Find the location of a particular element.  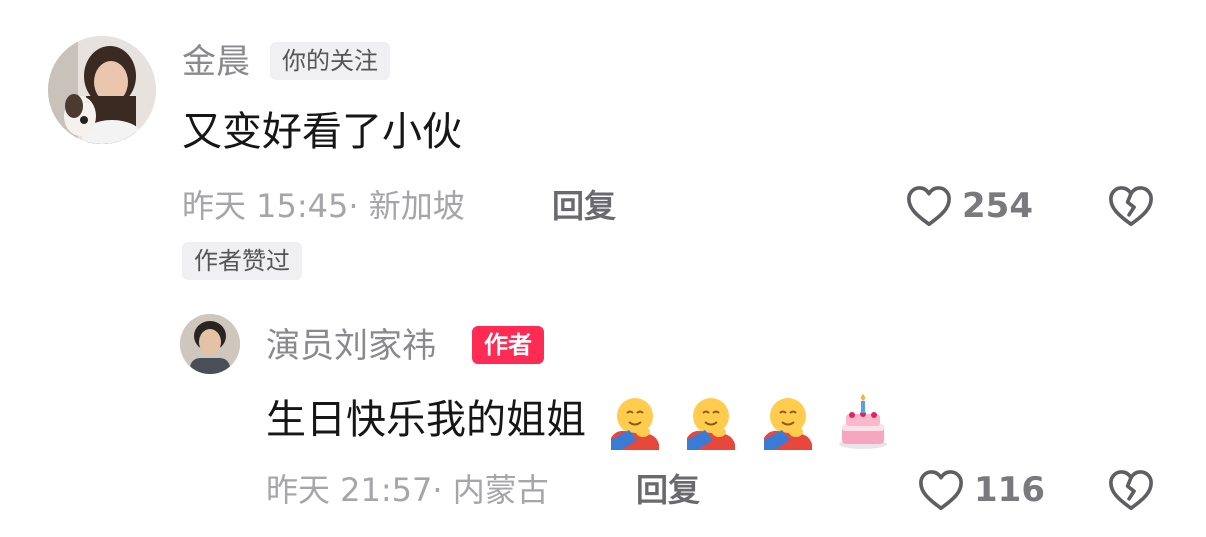

commenter-avatar is located at coordinates (102, 90).